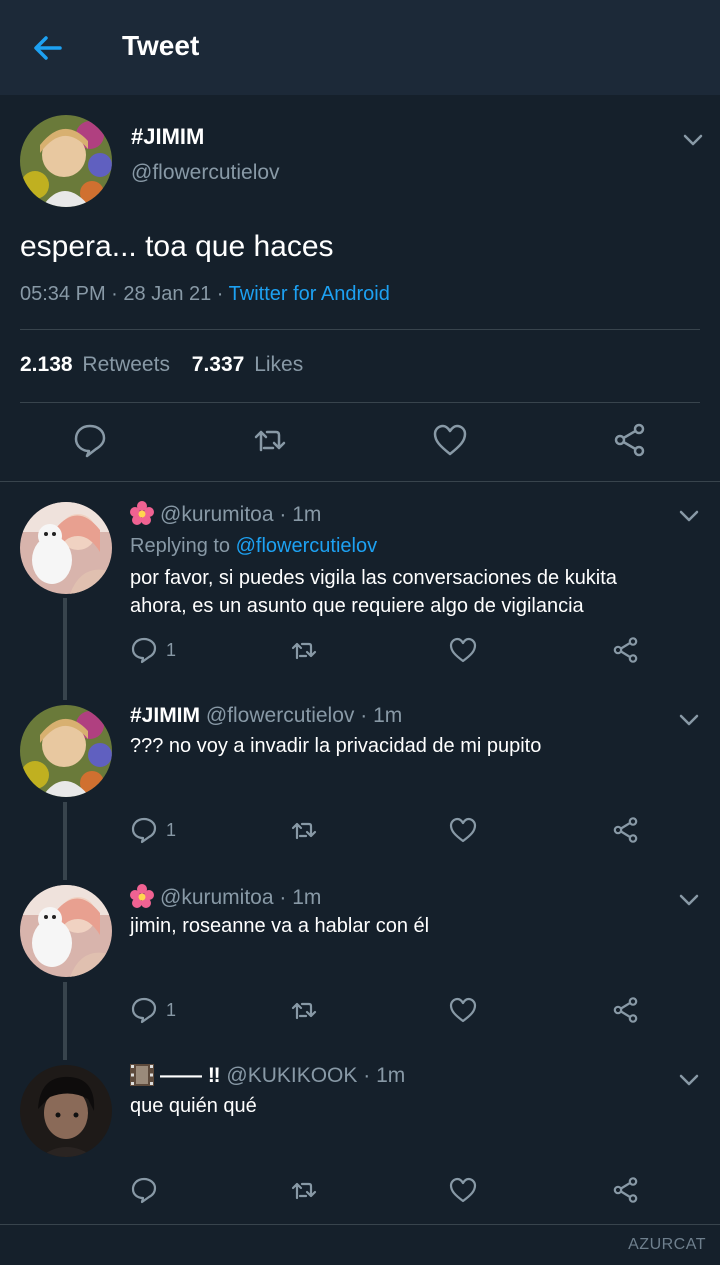 Image resolution: width=720 pixels, height=1265 pixels. What do you see at coordinates (142, 1075) in the screenshot?
I see `film-frames-emoji-icon` at bounding box center [142, 1075].